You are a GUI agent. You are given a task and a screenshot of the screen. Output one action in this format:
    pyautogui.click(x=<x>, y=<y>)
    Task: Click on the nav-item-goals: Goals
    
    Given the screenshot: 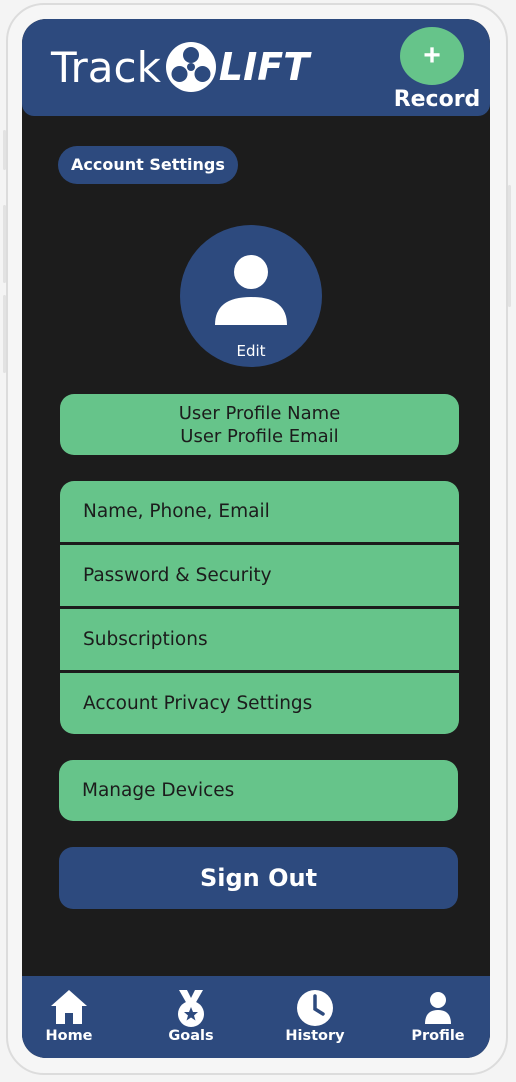 What is the action you would take?
    pyautogui.click(x=191, y=1017)
    